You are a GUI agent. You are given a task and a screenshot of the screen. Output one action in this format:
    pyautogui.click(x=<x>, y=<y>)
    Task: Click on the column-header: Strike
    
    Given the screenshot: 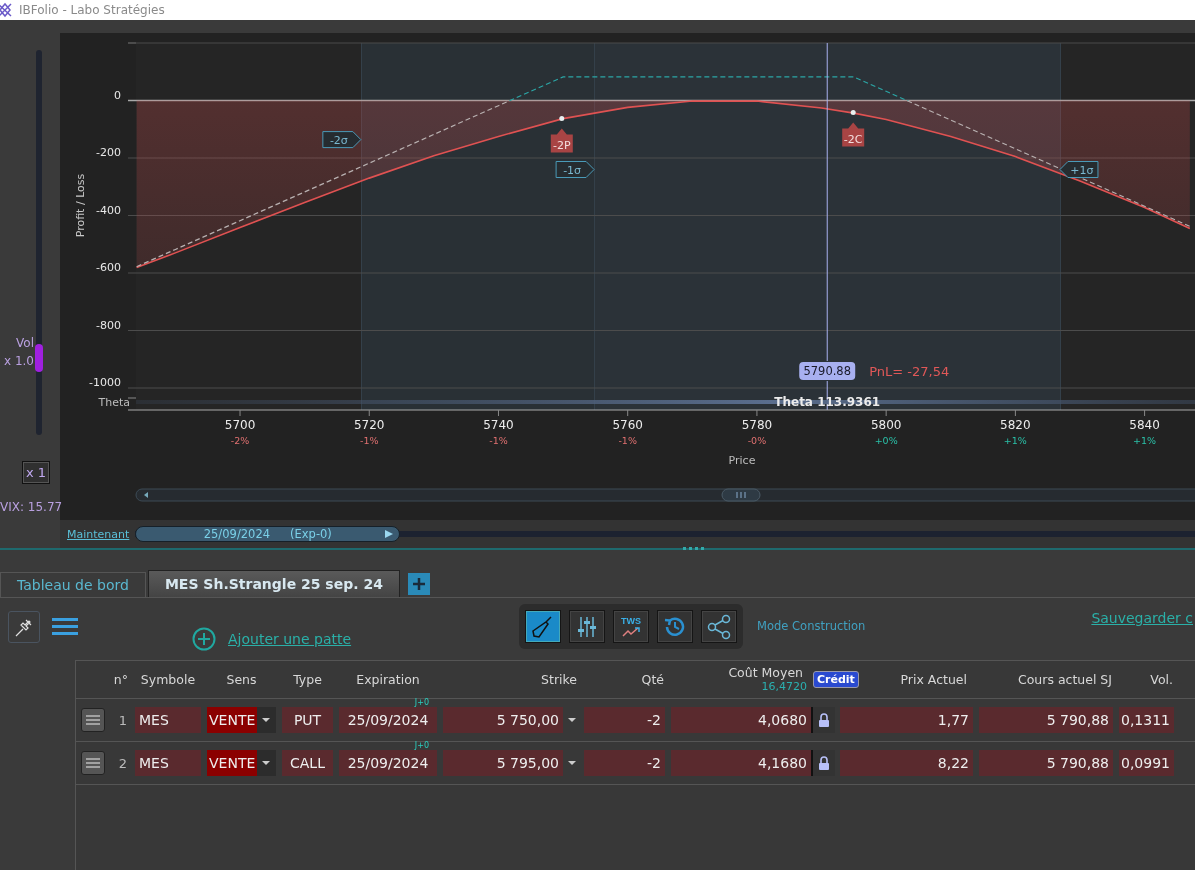 What is the action you would take?
    pyautogui.click(x=559, y=679)
    